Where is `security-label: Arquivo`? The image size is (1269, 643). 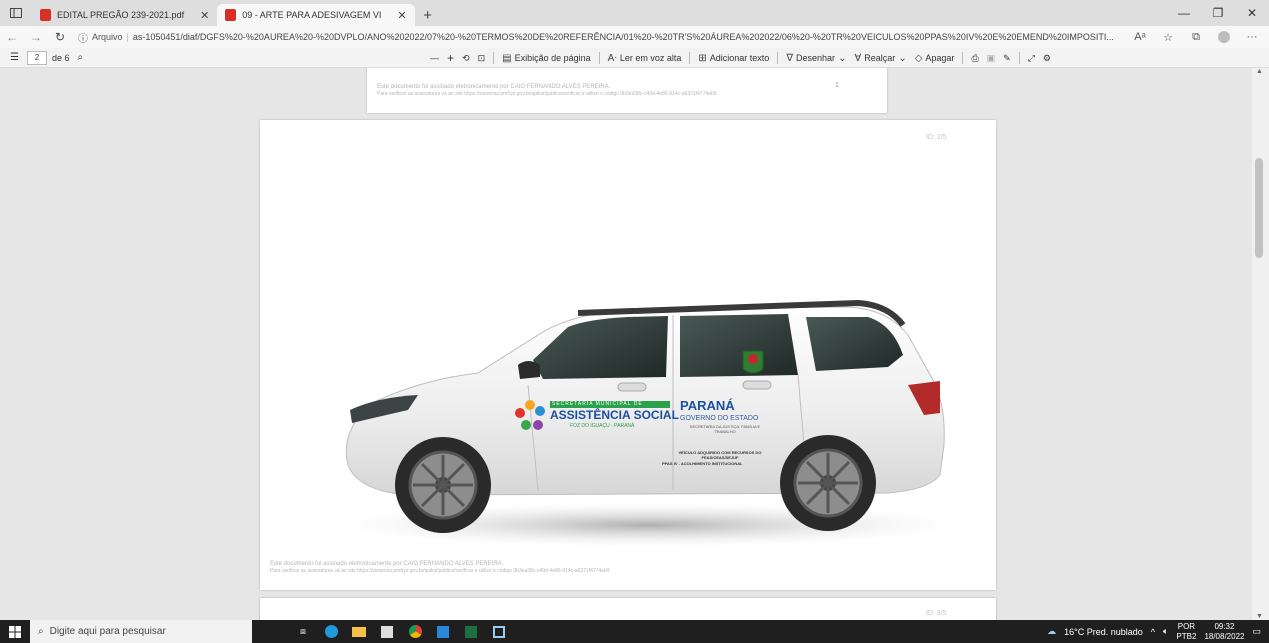
security-label: Arquivo is located at coordinates (107, 37).